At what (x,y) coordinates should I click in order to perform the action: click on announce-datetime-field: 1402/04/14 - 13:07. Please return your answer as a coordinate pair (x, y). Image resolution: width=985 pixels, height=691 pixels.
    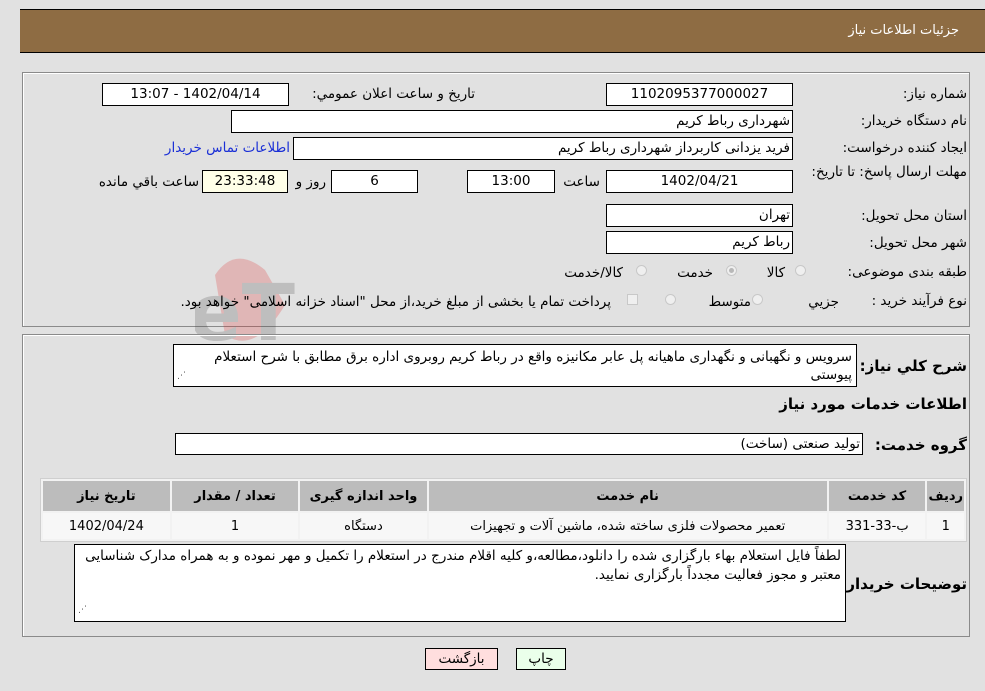
    Looking at the image, I should click on (195, 94).